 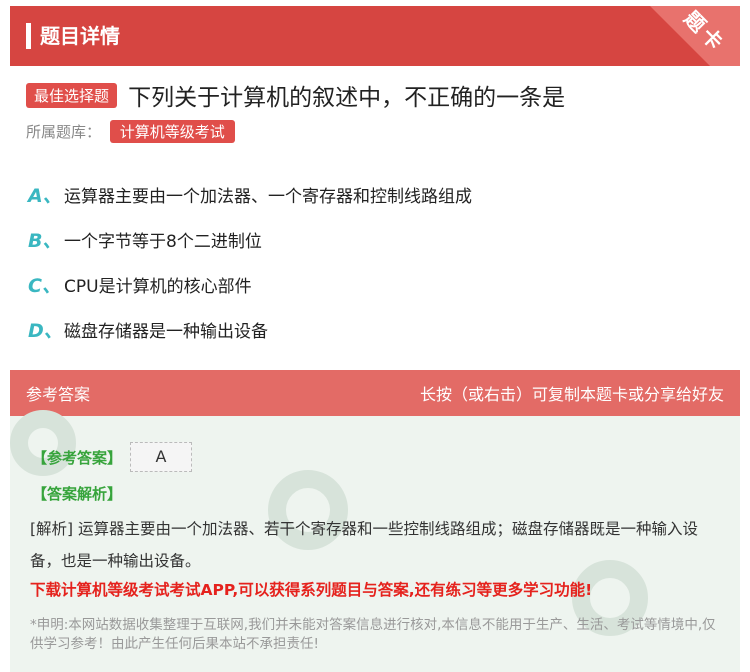 I want to click on answer-panel-header: 参考答案 长按（或右击）可复制本题卡或分享给好友, so click(x=375, y=393).